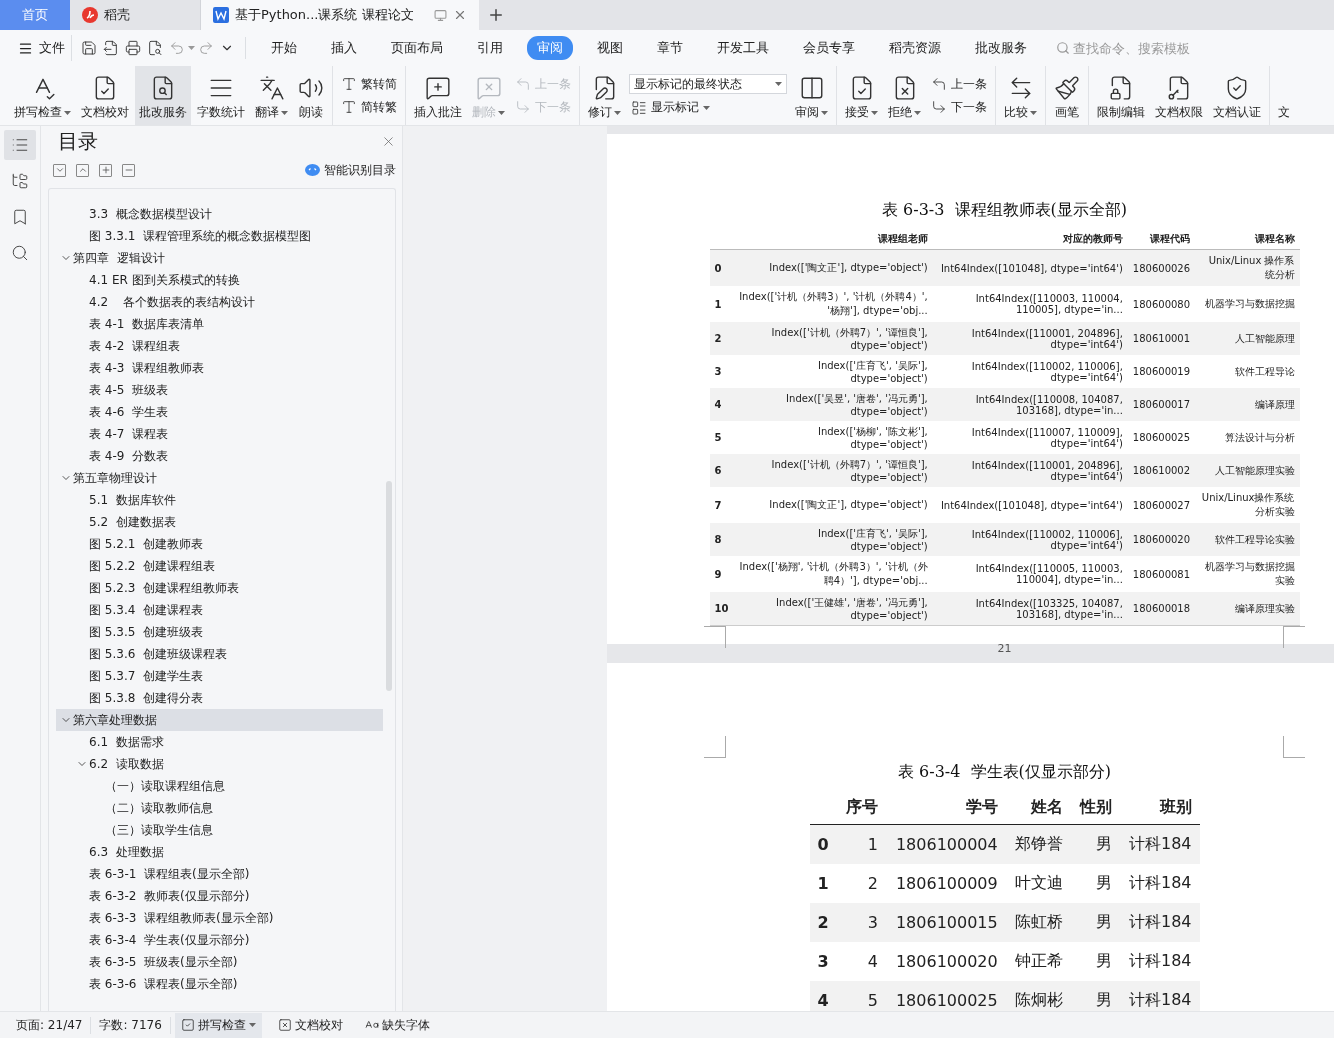 The height and width of the screenshot is (1038, 1334). Describe the element at coordinates (708, 107) in the screenshot. I see `ribbon-button: 显示标记` at that location.